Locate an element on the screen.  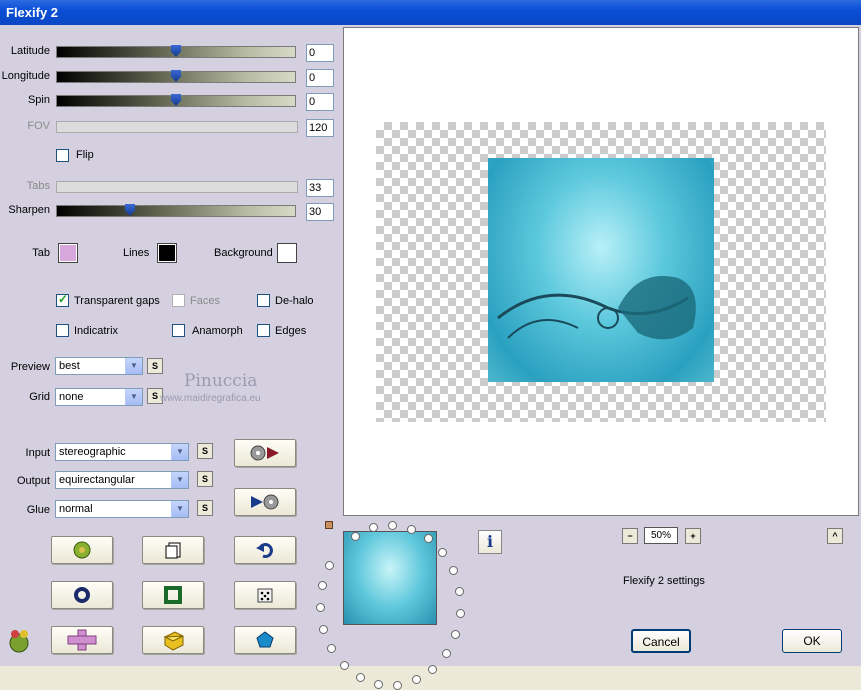
spin-thumb is located at coordinates (176, 100).